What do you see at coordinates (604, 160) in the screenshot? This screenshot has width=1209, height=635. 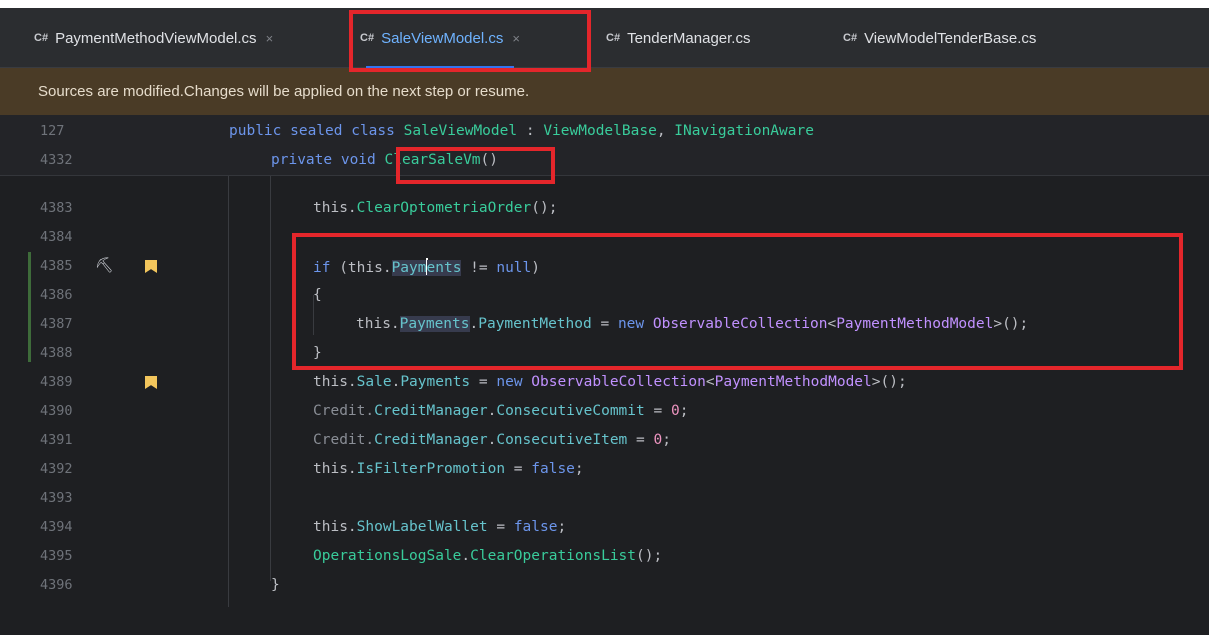 I see `sticky-line-method: 4332 private void ClearSaleVm()` at bounding box center [604, 160].